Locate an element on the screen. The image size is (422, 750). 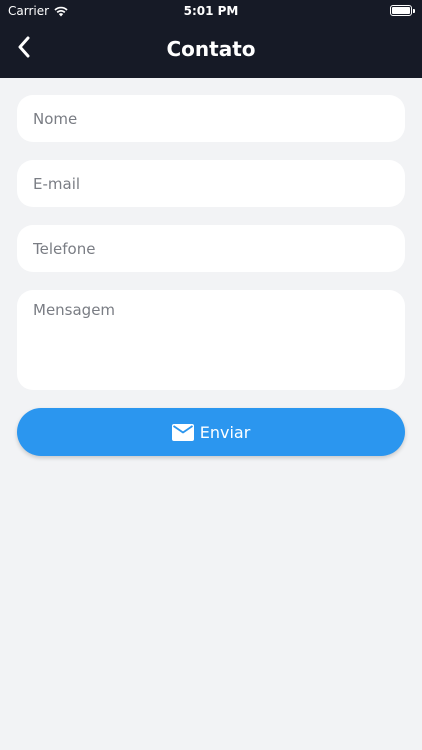
battery-icon is located at coordinates (402, 10).